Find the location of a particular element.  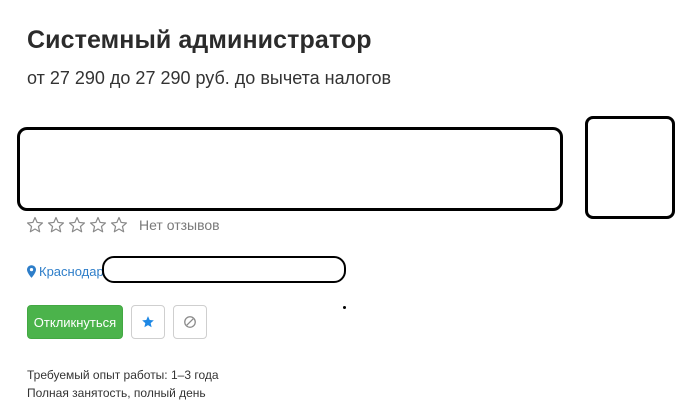

add-to-favorites-button is located at coordinates (148, 322).